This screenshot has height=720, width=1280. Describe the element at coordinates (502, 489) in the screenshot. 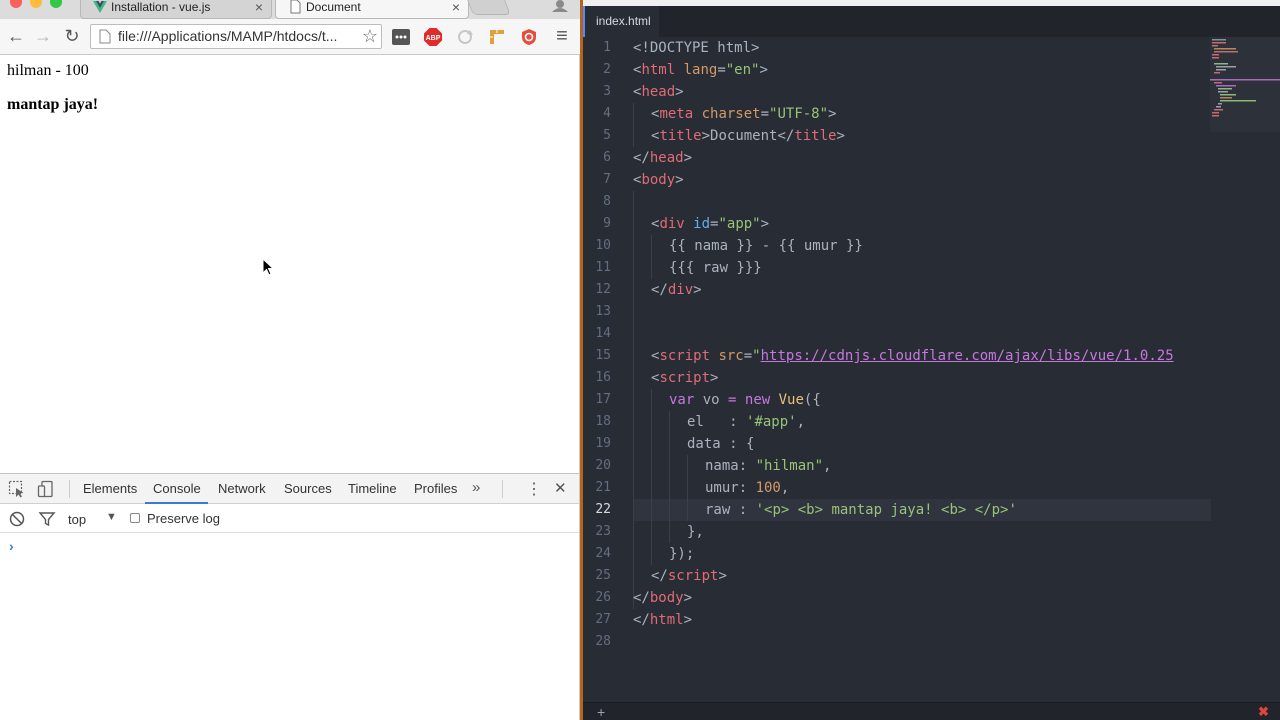

I see `toolbar-divider` at that location.